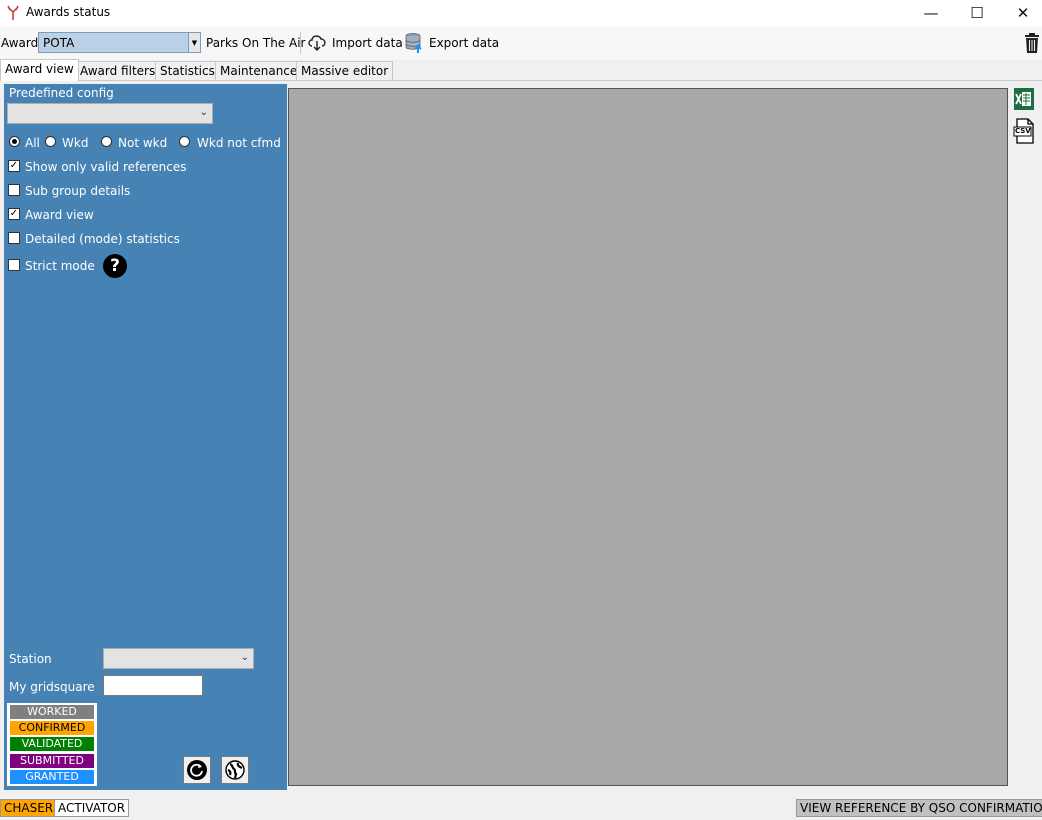  What do you see at coordinates (521, 13) in the screenshot?
I see `title-bar` at bounding box center [521, 13].